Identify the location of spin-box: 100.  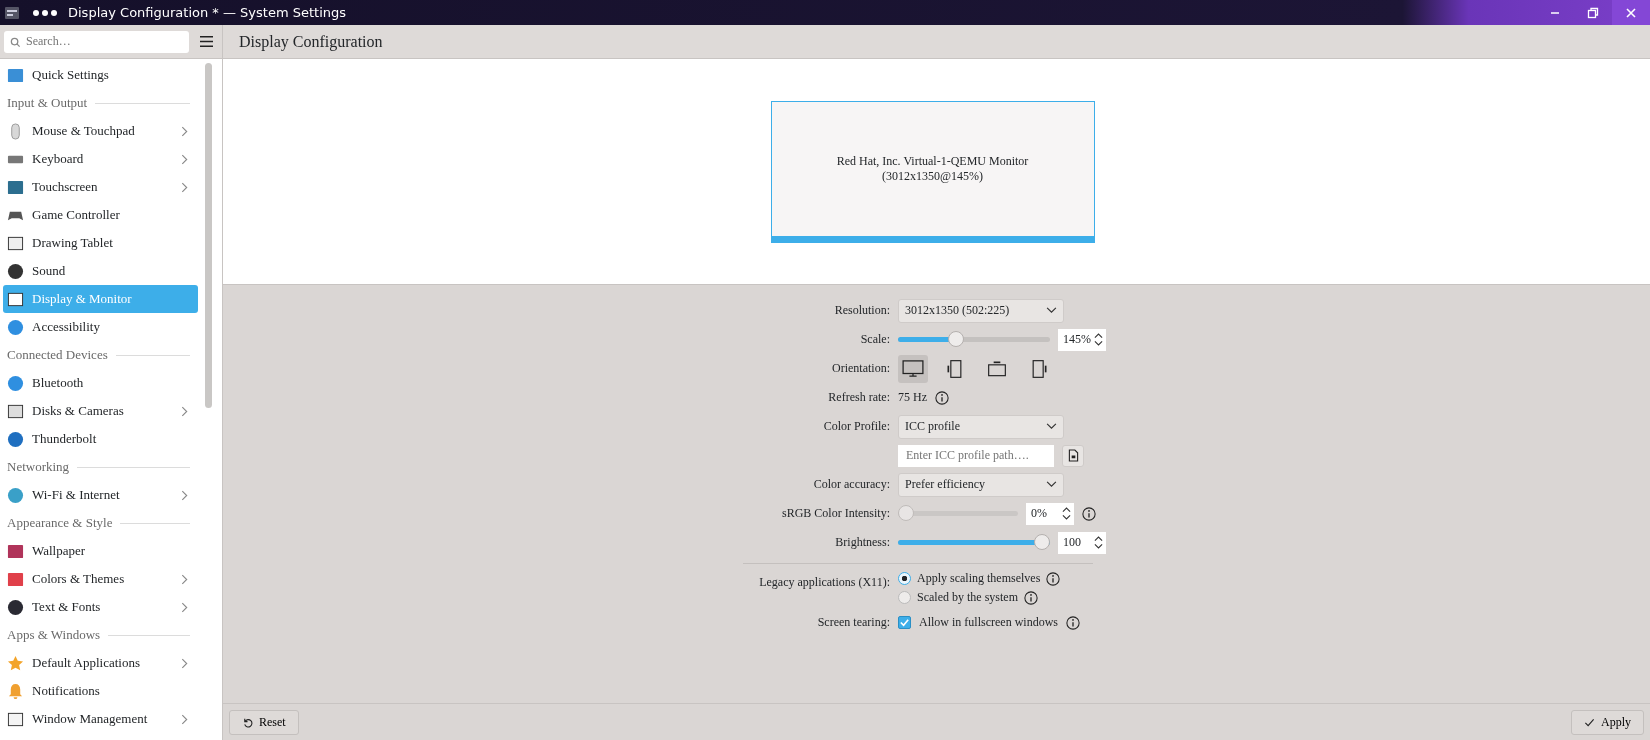
(1082, 542).